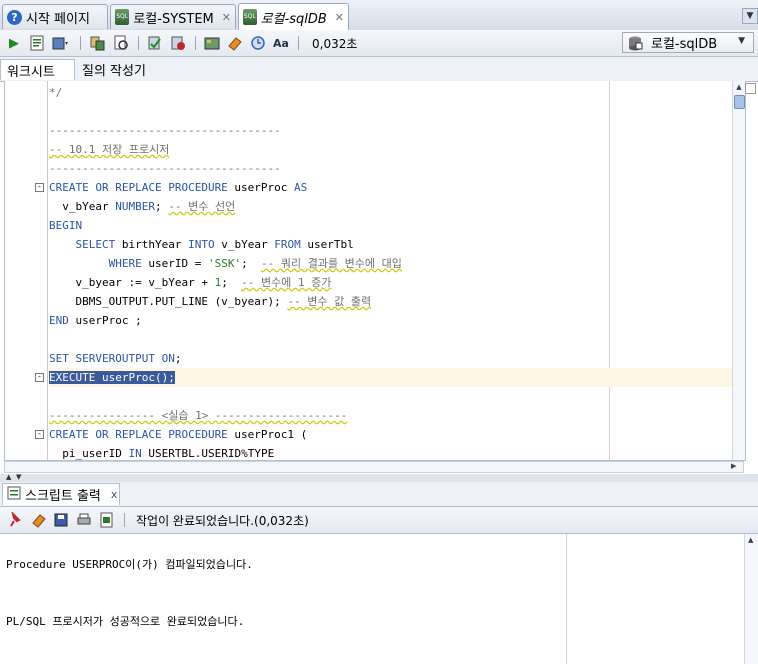 The width and height of the screenshot is (758, 664). Describe the element at coordinates (741, 41) in the screenshot. I see `chevron-down-icon: ▼` at that location.